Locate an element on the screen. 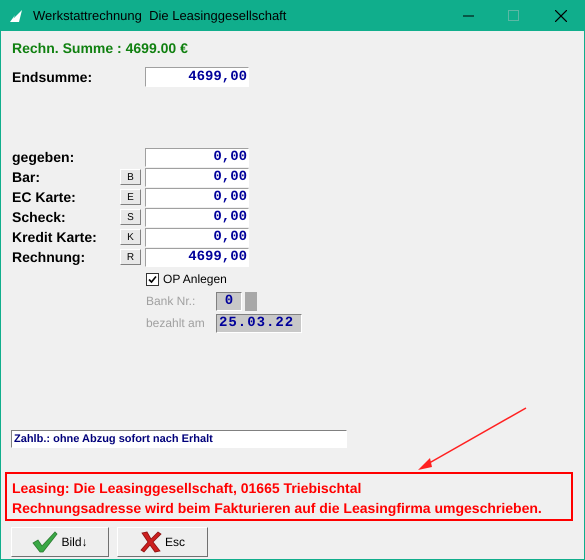 The width and height of the screenshot is (585, 560). field-label: bezahlt am is located at coordinates (176, 323).